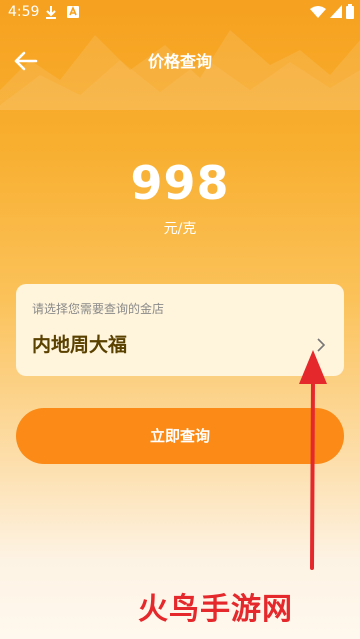 Image resolution: width=360 pixels, height=639 pixels. Describe the element at coordinates (24, 12) in the screenshot. I see `status-time: 4:59` at that location.